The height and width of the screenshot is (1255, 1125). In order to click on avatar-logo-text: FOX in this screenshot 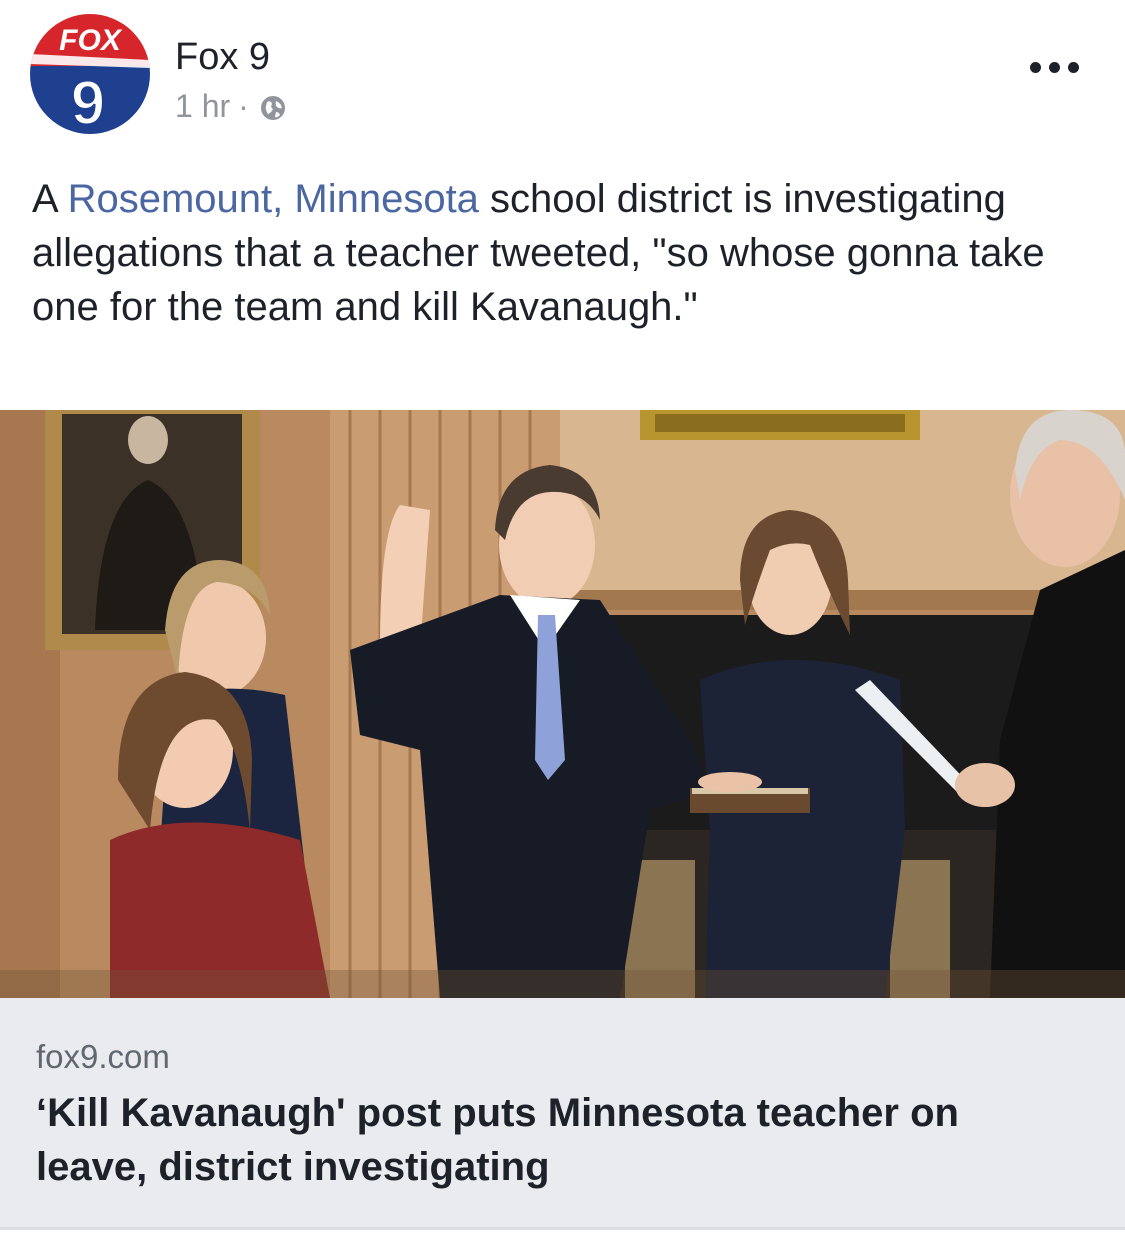, I will do `click(91, 40)`.